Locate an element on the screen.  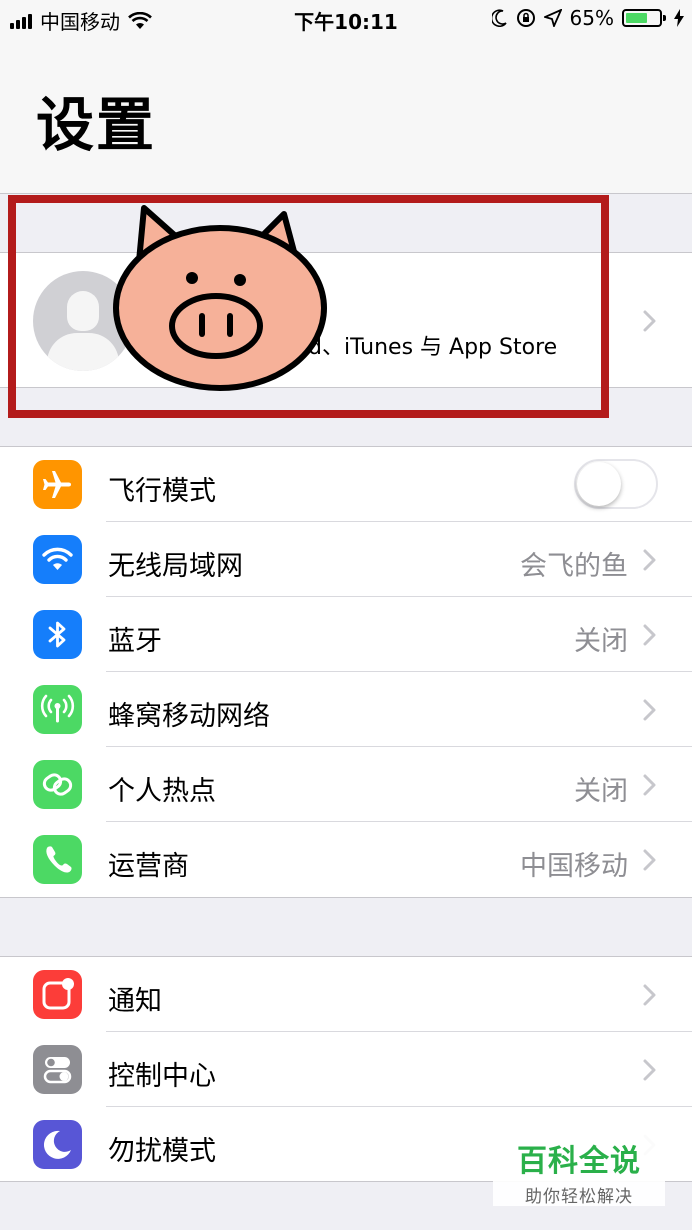
settings-row-cellular: 蜂窝移动网络 is located at coordinates (346, 709).